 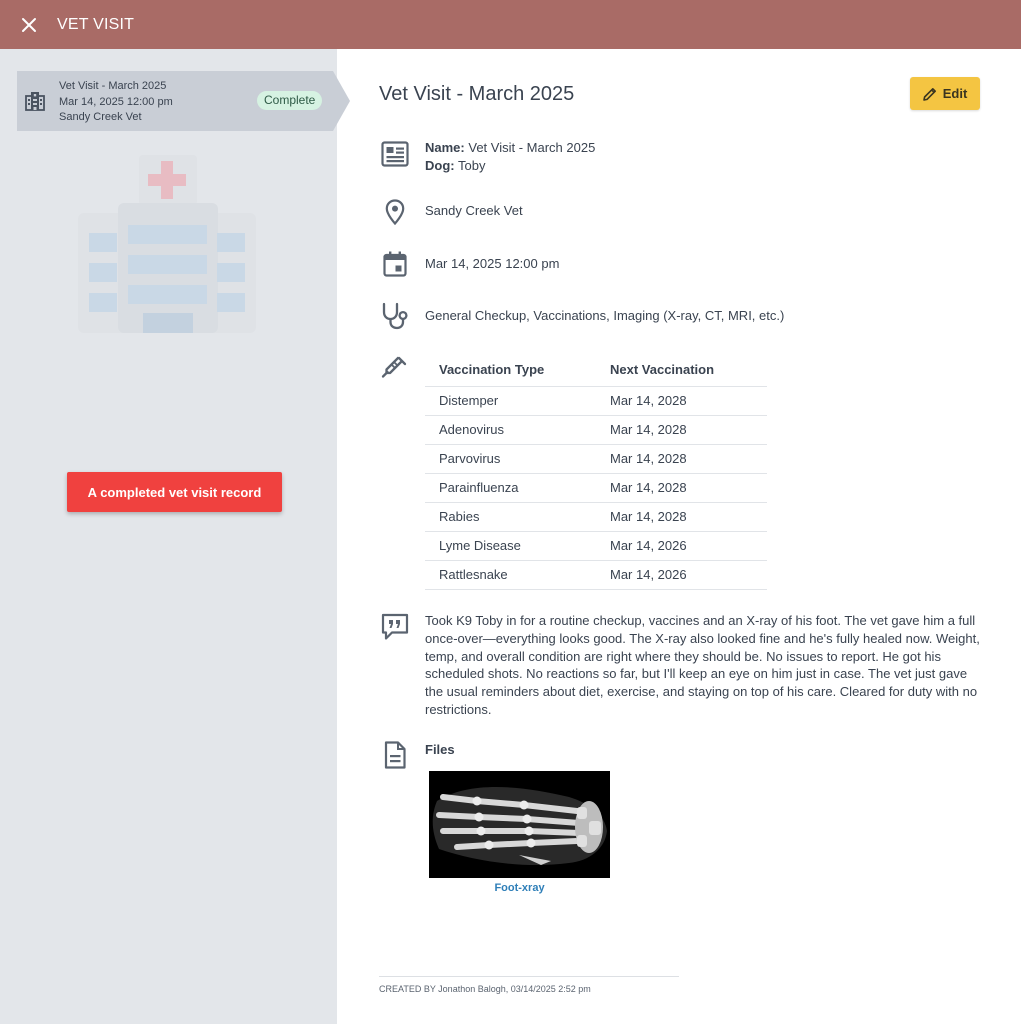 What do you see at coordinates (113, 86) in the screenshot?
I see `visit-card-title: Vet Visit - March 2025` at bounding box center [113, 86].